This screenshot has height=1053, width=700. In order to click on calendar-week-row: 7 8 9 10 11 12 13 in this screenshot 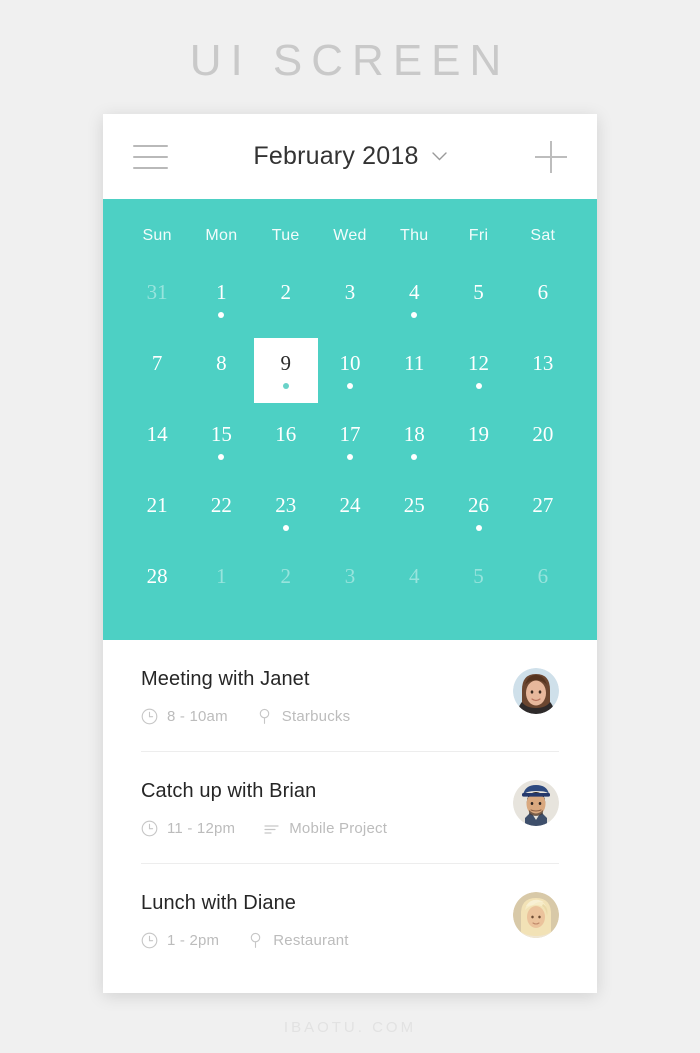, I will do `click(350, 370)`.